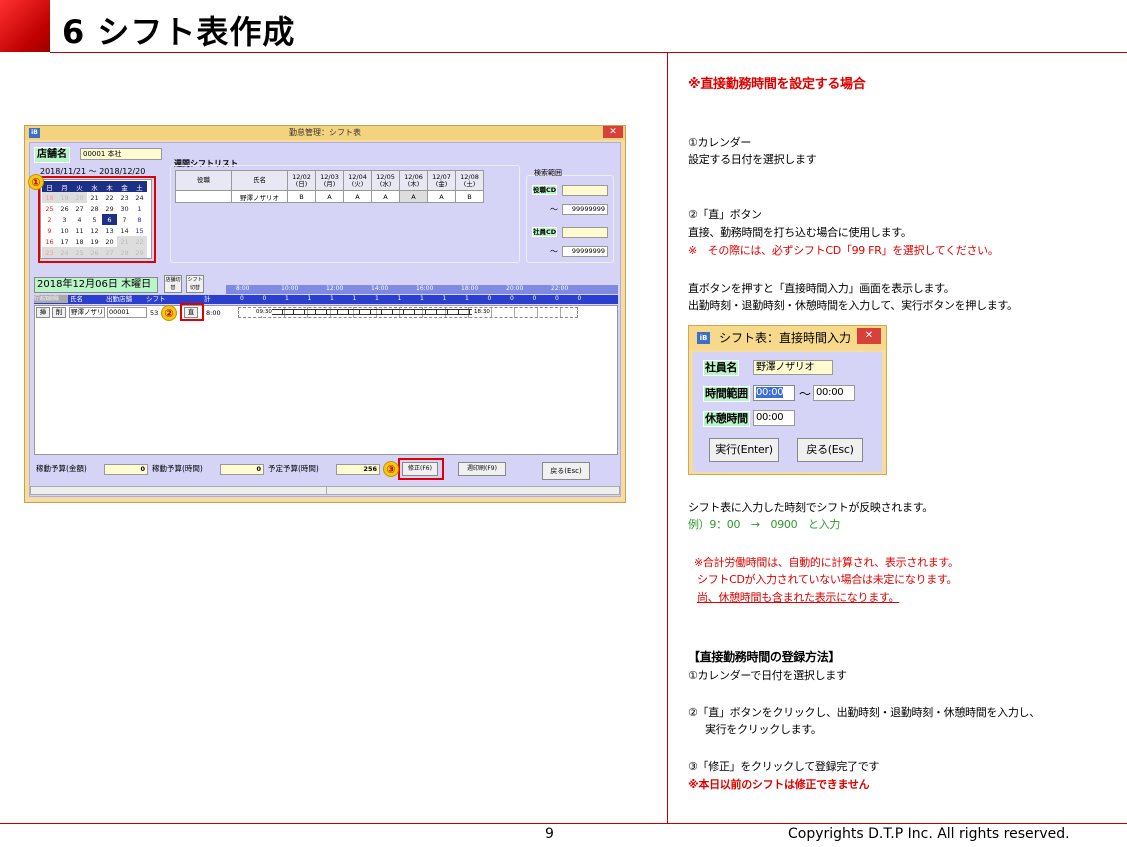 The width and height of the screenshot is (1127, 847). What do you see at coordinates (52, 155) in the screenshot?
I see `store-label: 店舗名` at bounding box center [52, 155].